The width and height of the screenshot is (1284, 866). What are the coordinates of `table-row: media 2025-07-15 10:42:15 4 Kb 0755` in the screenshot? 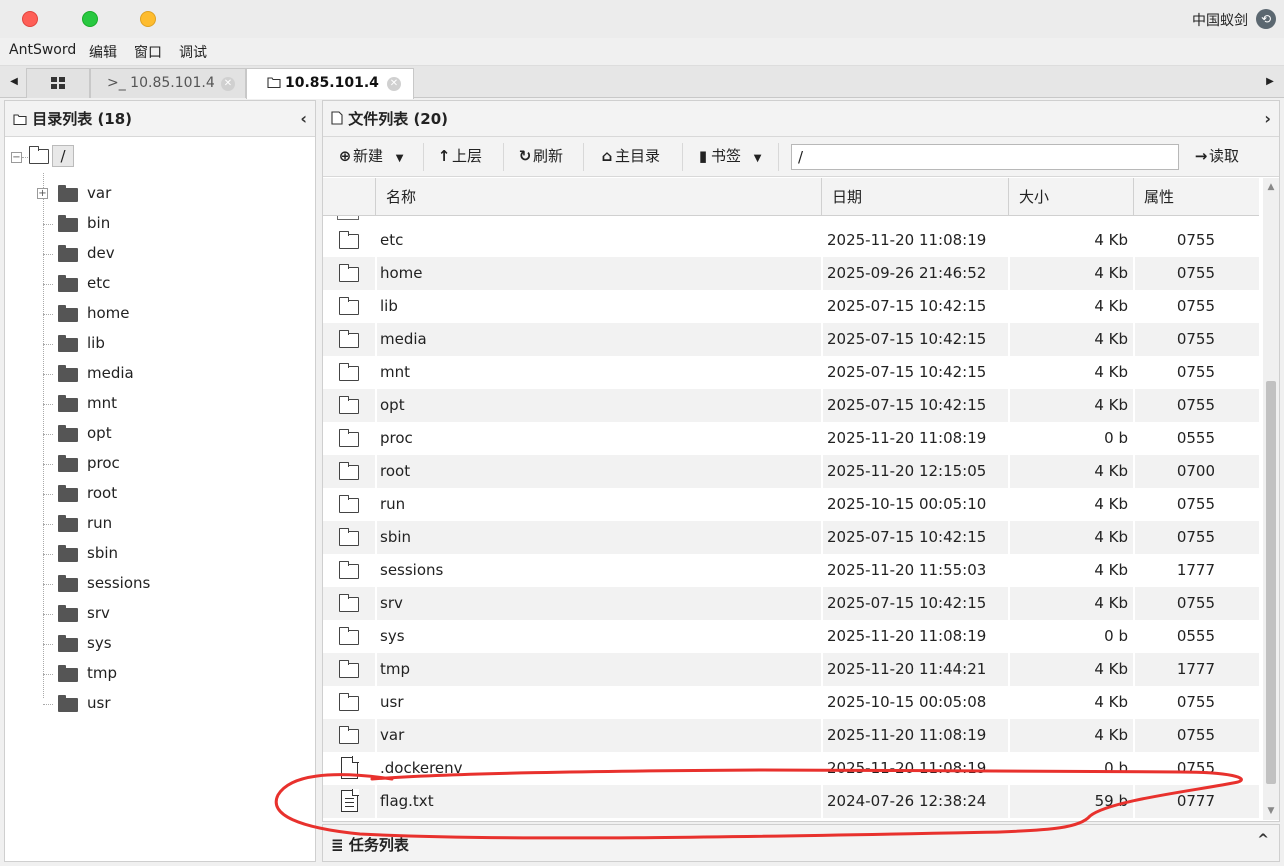 It's located at (791, 339).